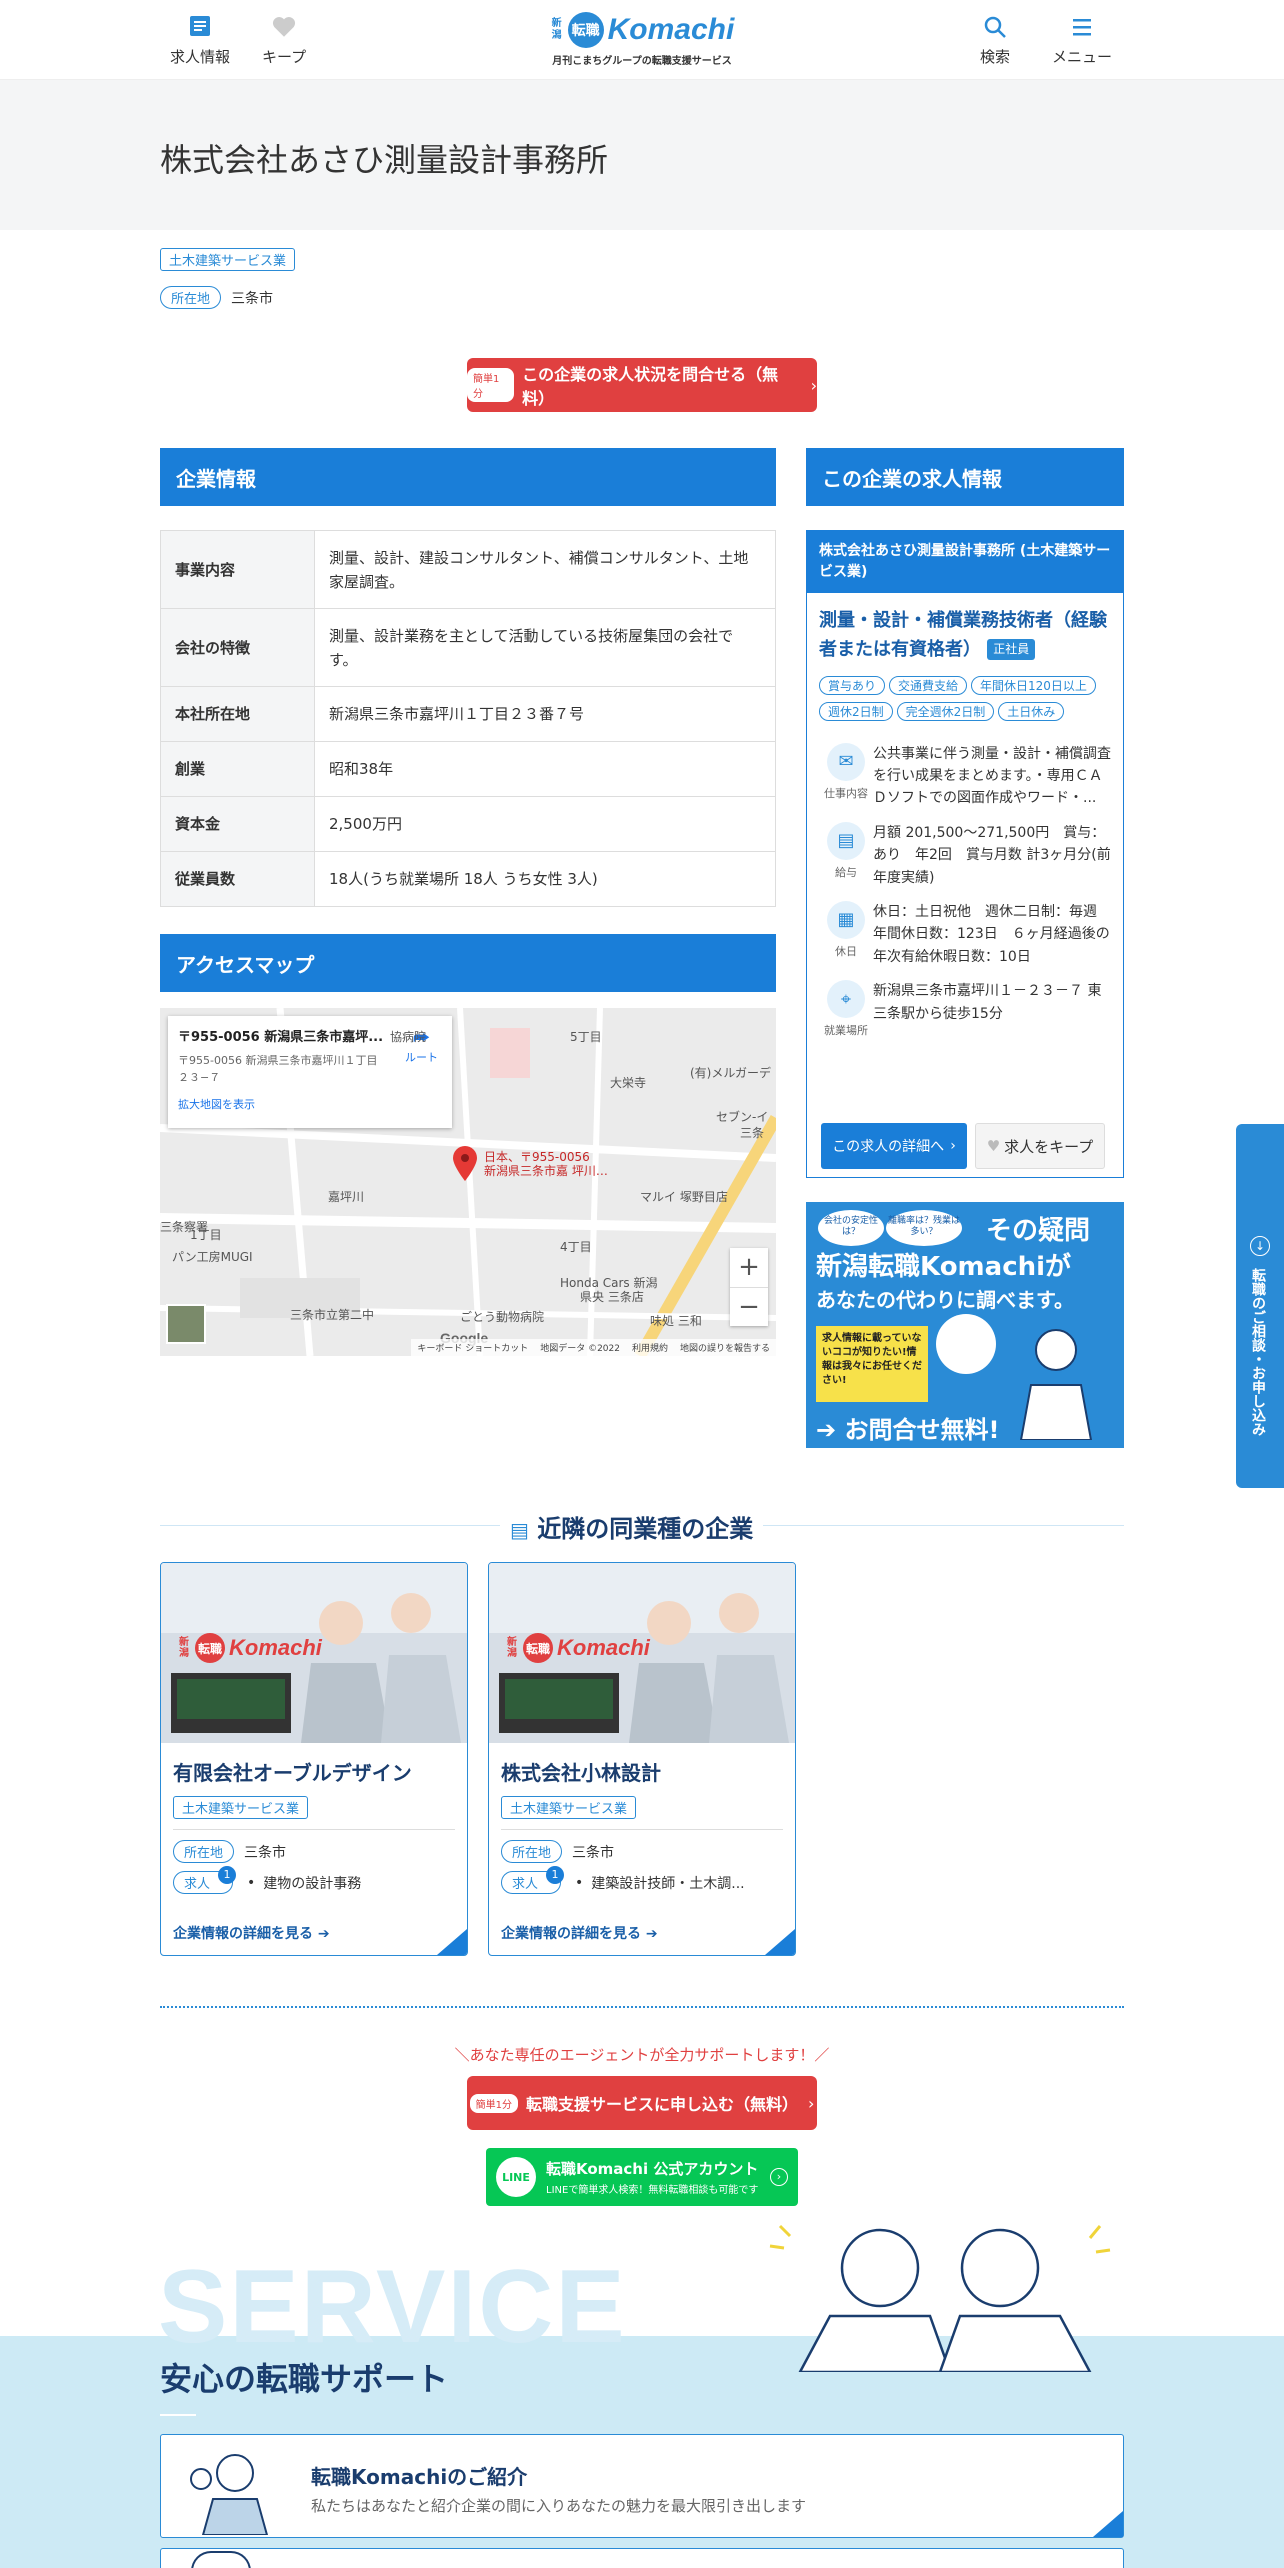  Describe the element at coordinates (642, 2103) in the screenshot. I see `apply-support-button: 簡単1分 転職支援サービスに申し込む（無料） ›` at that location.